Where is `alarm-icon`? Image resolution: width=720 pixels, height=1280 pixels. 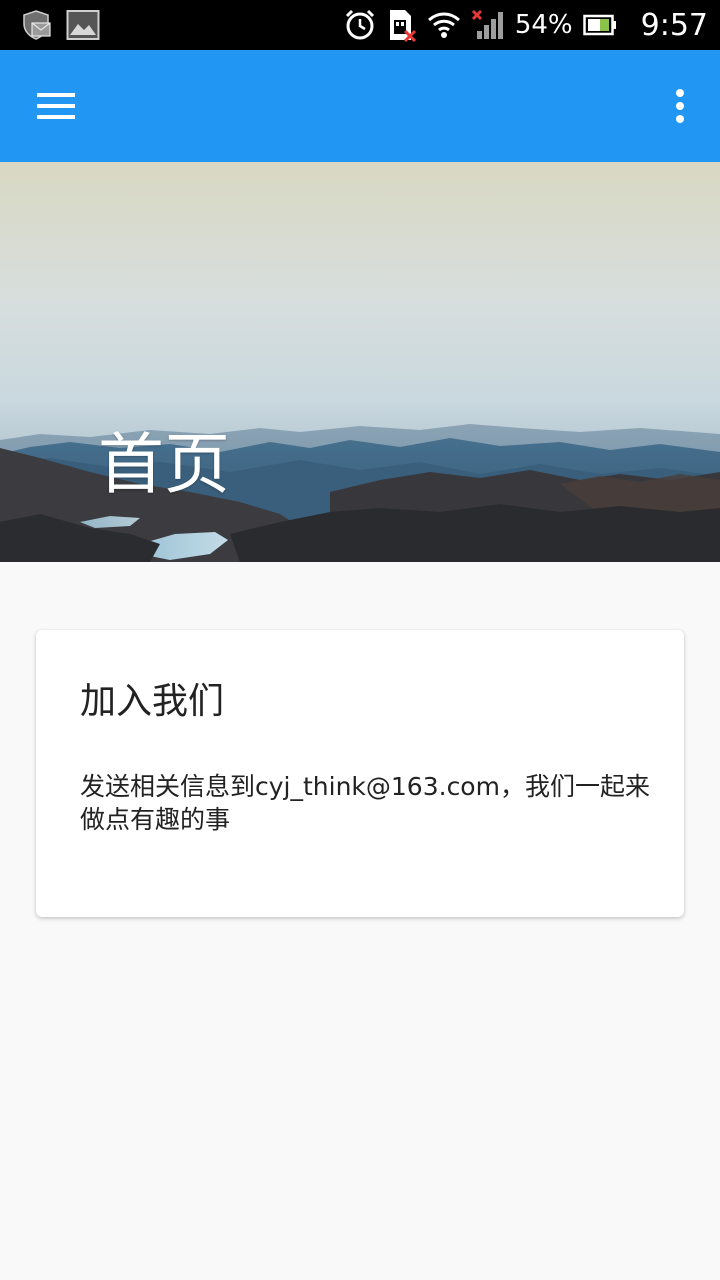 alarm-icon is located at coordinates (359, 24).